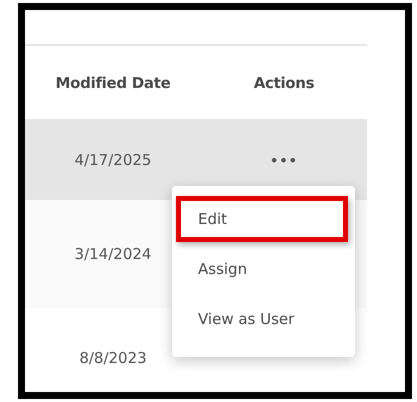 This screenshot has width=417, height=402. I want to click on date-cell: 3/14/2024, so click(113, 254).